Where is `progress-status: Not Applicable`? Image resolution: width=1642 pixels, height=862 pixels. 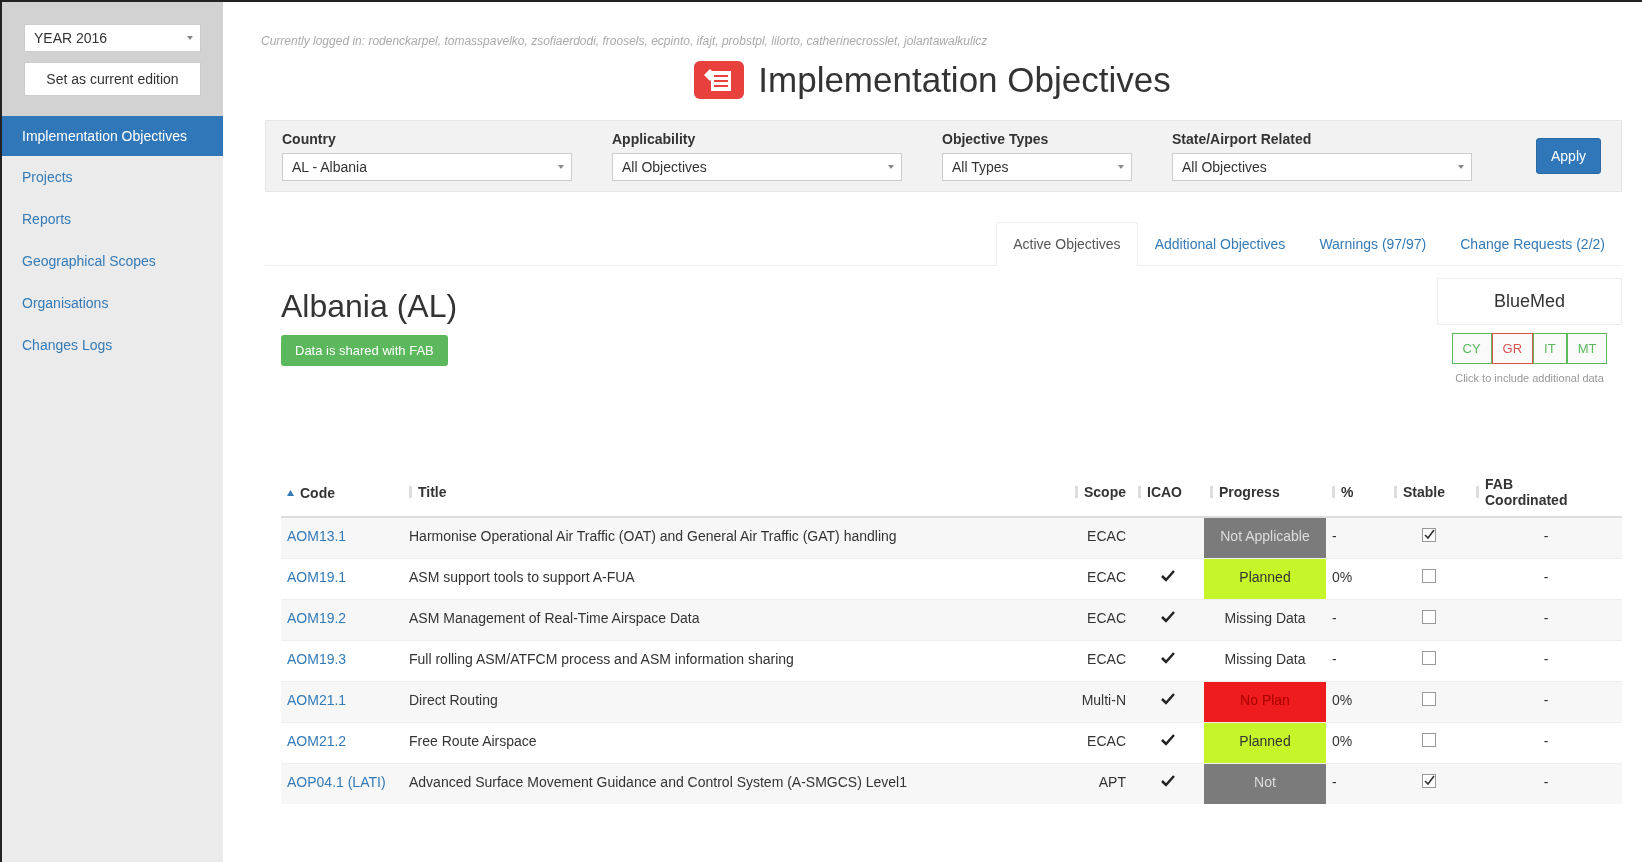
progress-status: Not Applicable is located at coordinates (1265, 538).